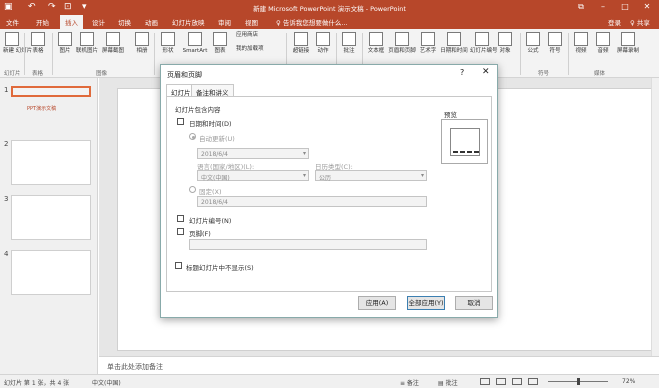 This screenshot has width=659, height=388. I want to click on online-picture-label: 联机图片, so click(87, 51).